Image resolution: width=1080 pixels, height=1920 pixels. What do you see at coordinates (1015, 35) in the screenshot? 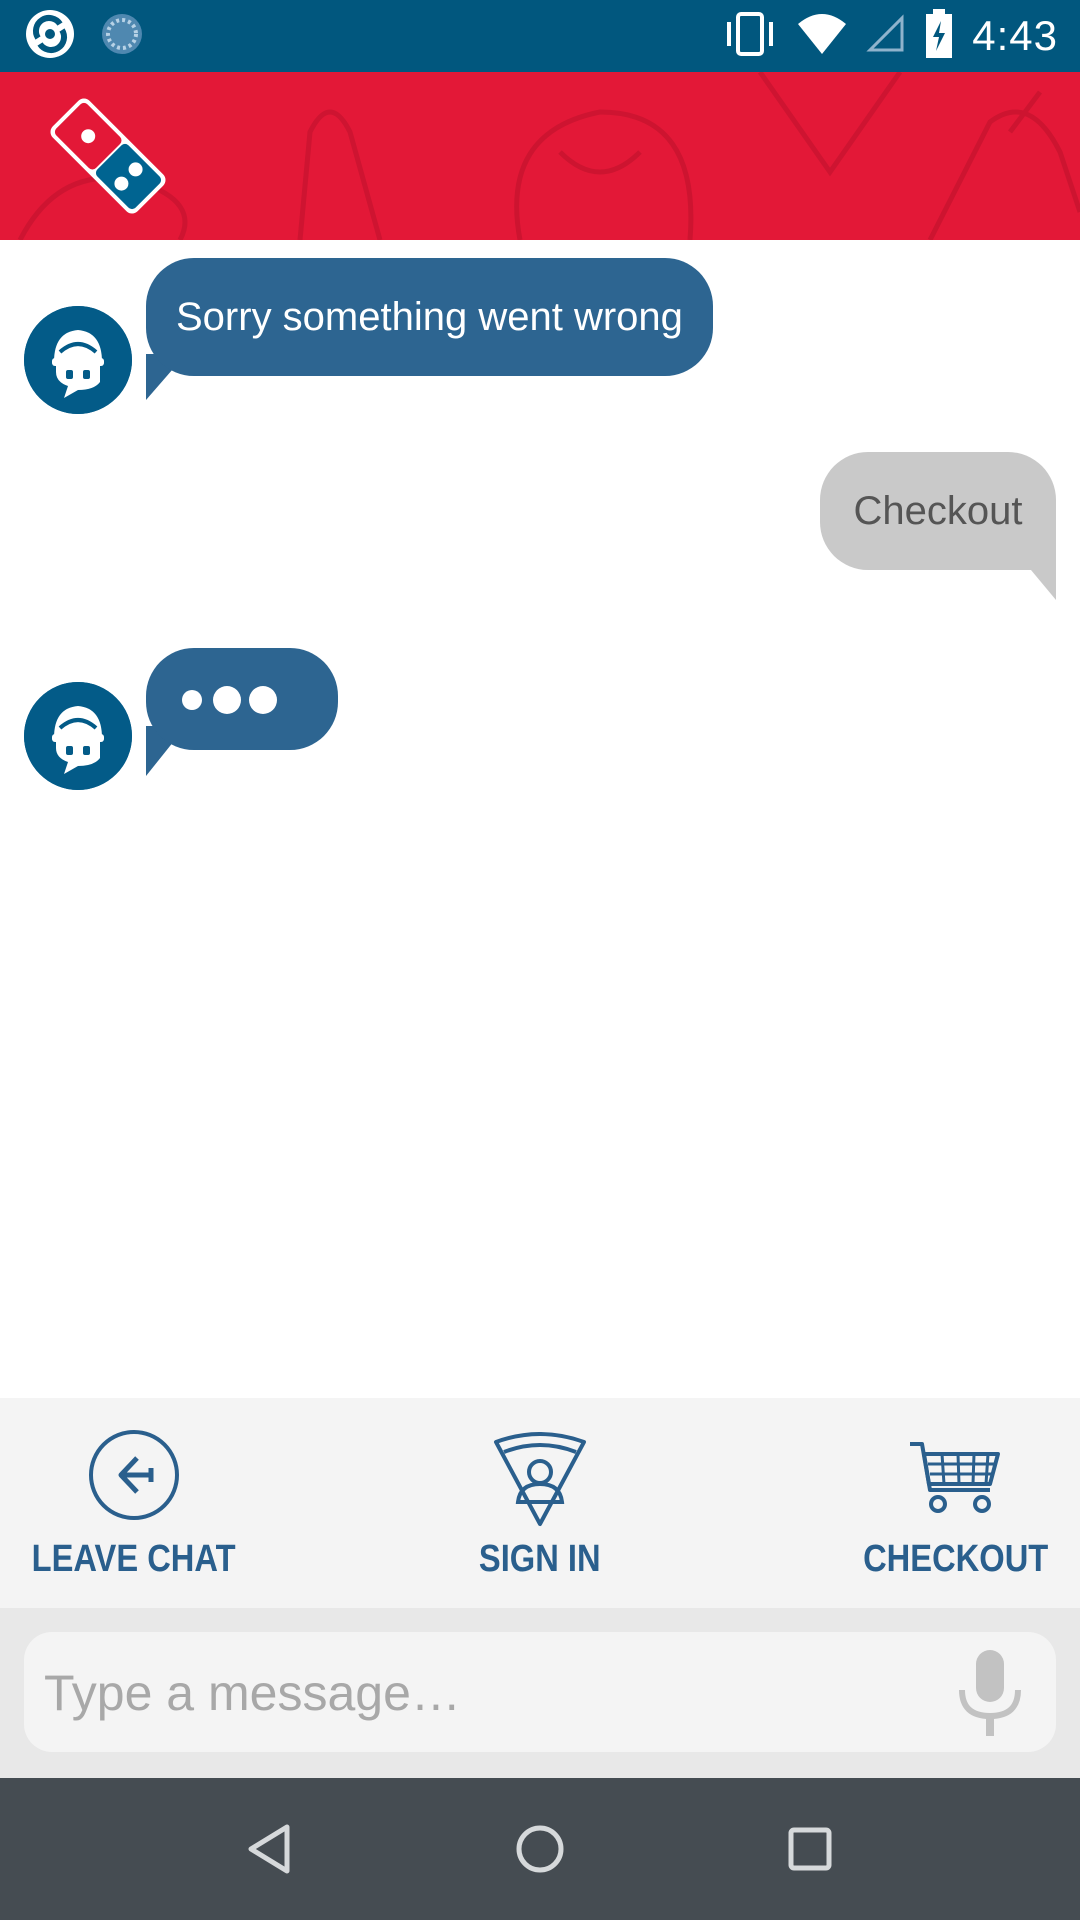
I see `status-time: 4:43` at bounding box center [1015, 35].